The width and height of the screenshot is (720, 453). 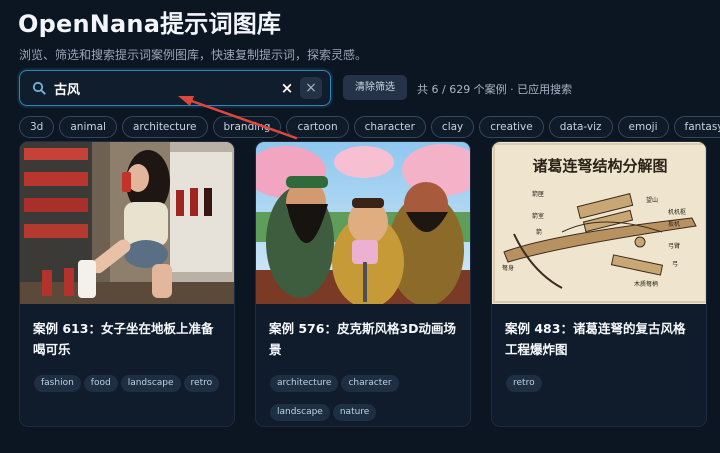 What do you see at coordinates (601, 384) in the screenshot?
I see `case-tags: retro` at bounding box center [601, 384].